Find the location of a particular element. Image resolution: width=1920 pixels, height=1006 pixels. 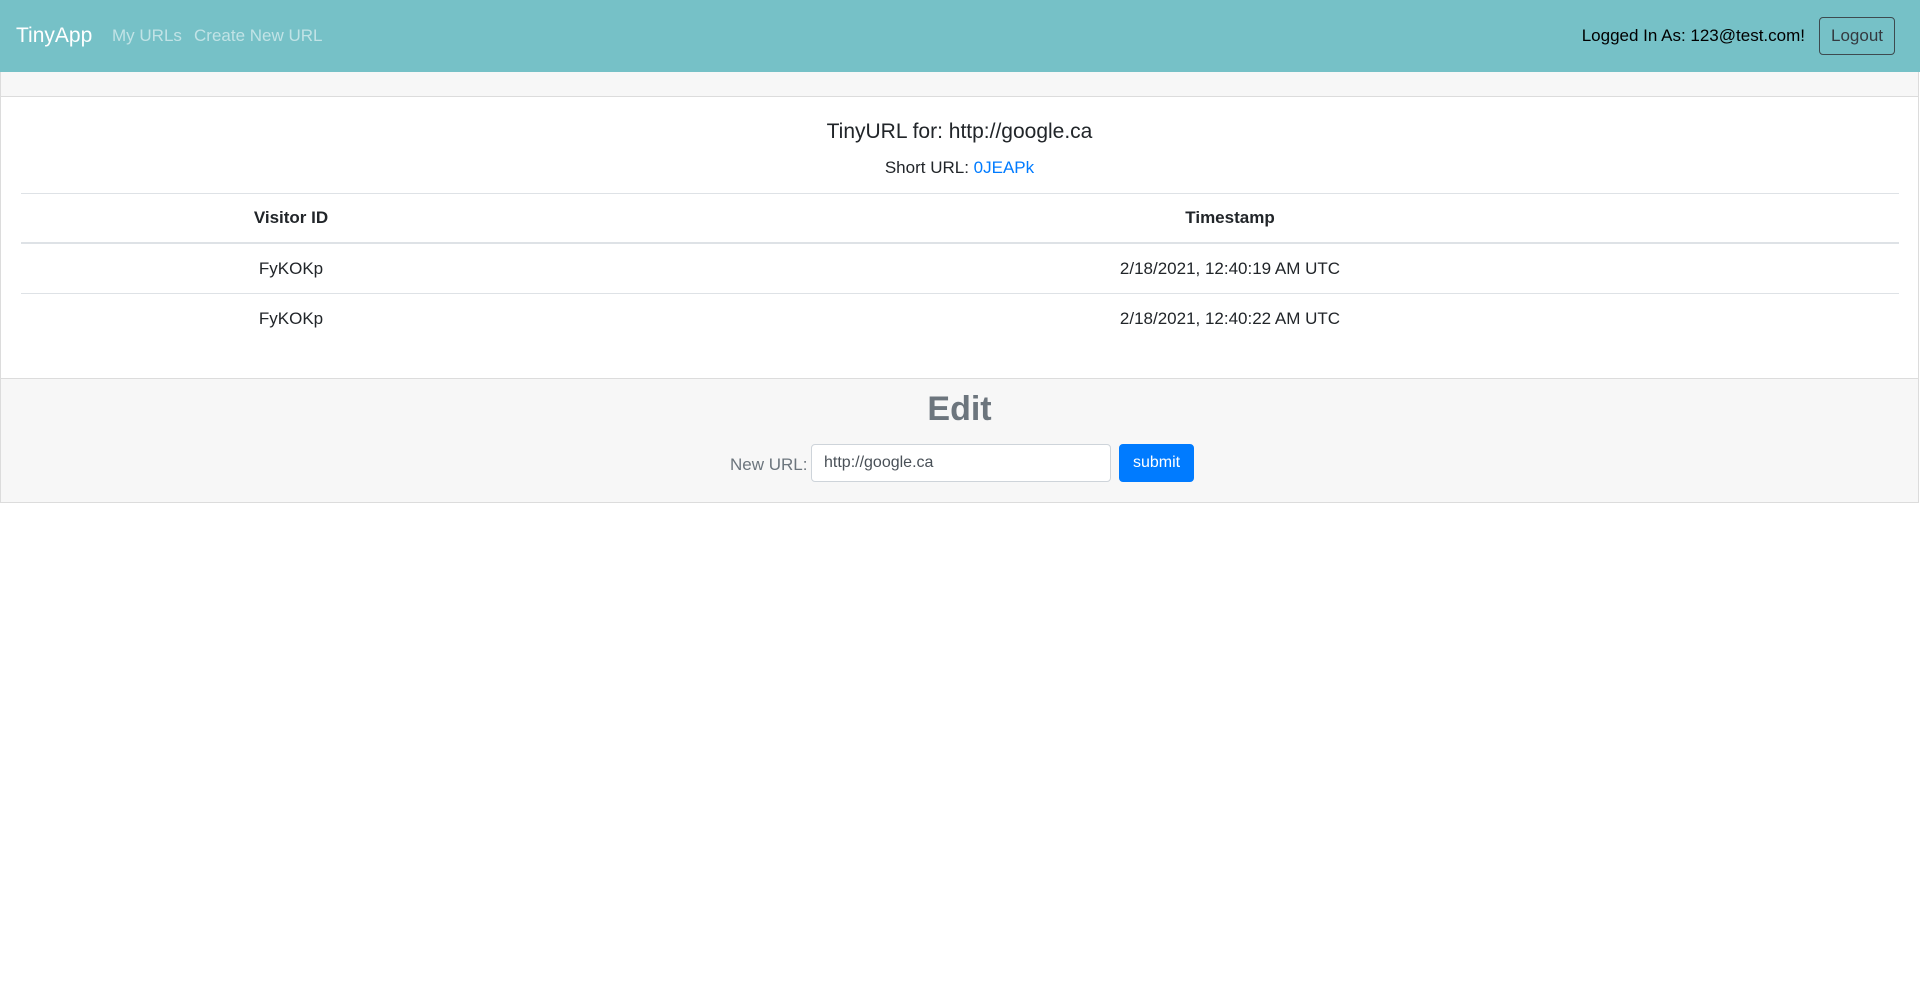

logged-in-status: Logged In As: 123@test.com! is located at coordinates (1693, 35).